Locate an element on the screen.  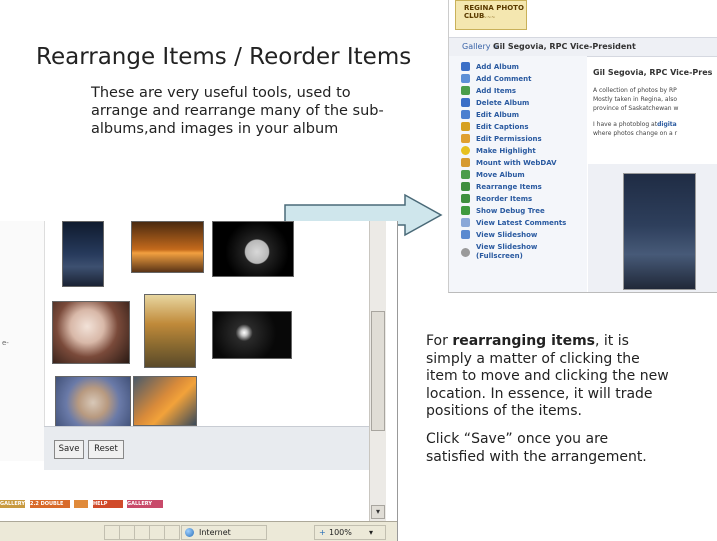
latest-comments-icon is located at coordinates (465, 222).